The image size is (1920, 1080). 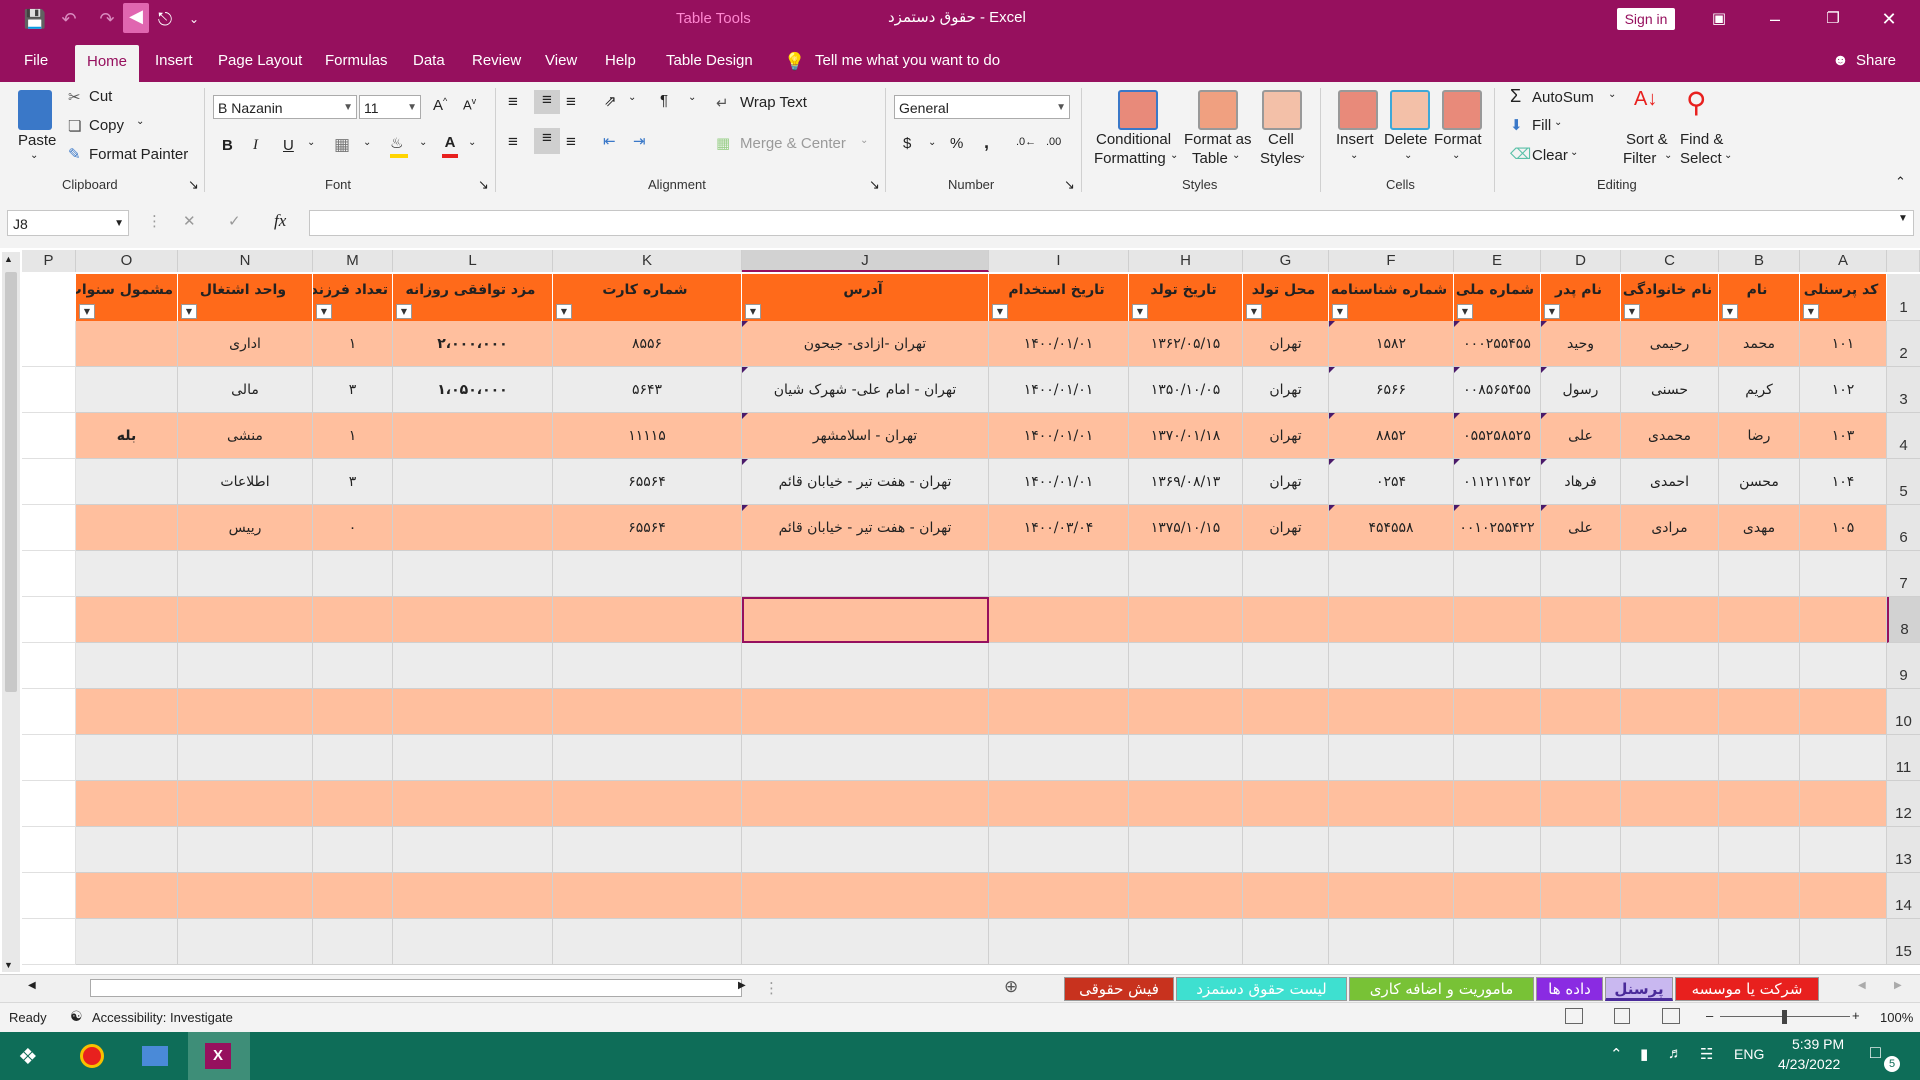 What do you see at coordinates (245, 390) in the screenshot?
I see `table-cell: مالی` at bounding box center [245, 390].